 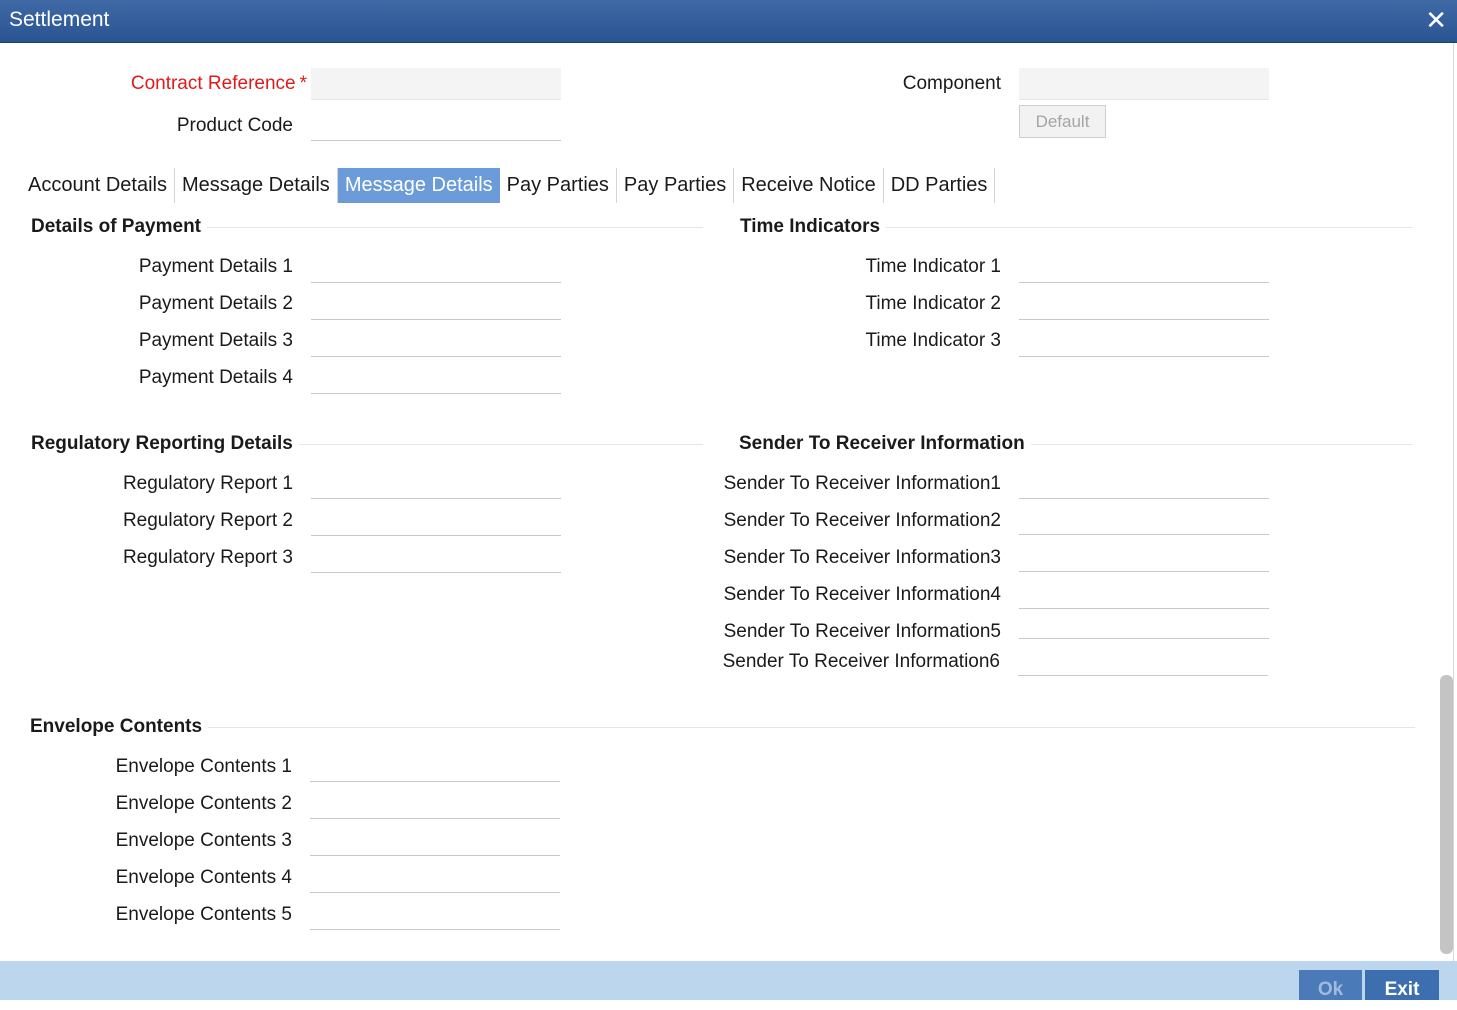 I want to click on product-code-label: Product Code, so click(x=234, y=125).